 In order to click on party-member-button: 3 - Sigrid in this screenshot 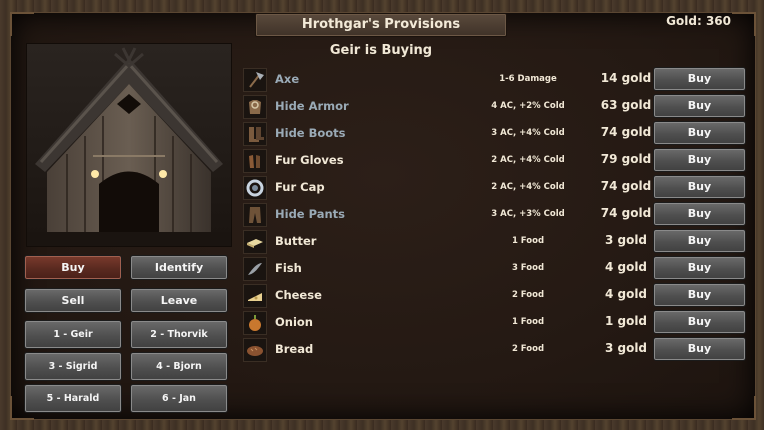, I will do `click(73, 366)`.